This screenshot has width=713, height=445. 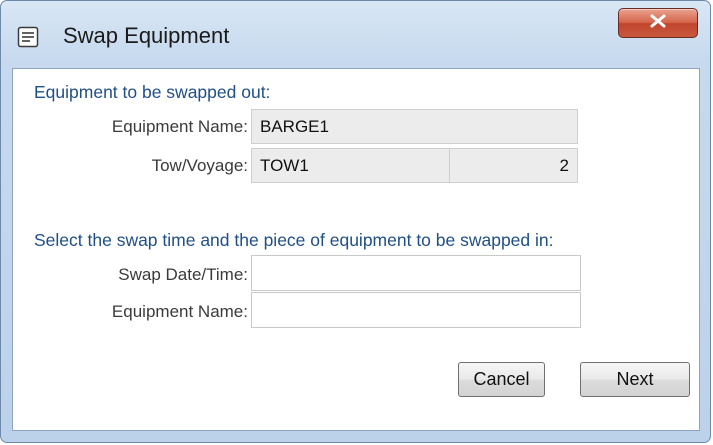 I want to click on next-button: Next, so click(x=635, y=379).